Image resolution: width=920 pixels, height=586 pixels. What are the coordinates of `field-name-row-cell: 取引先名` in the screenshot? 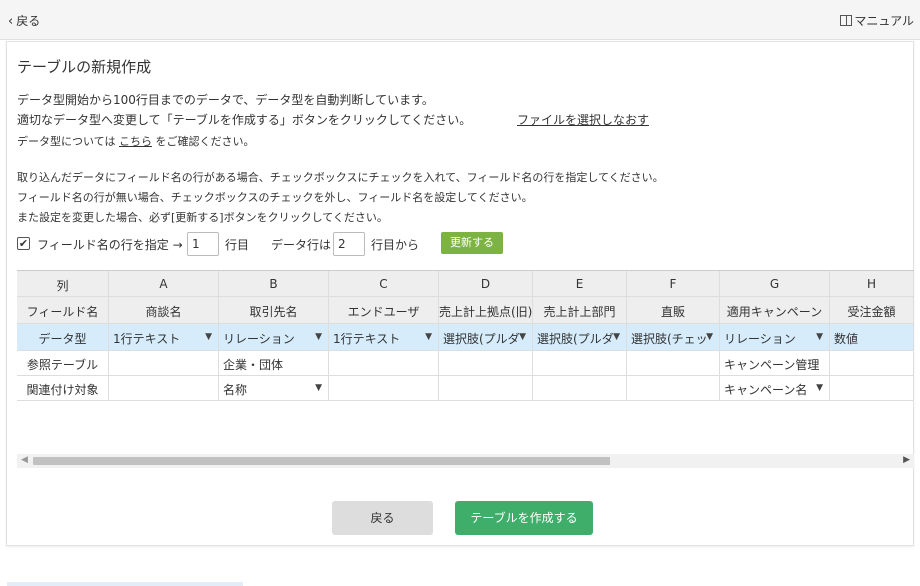 It's located at (274, 310).